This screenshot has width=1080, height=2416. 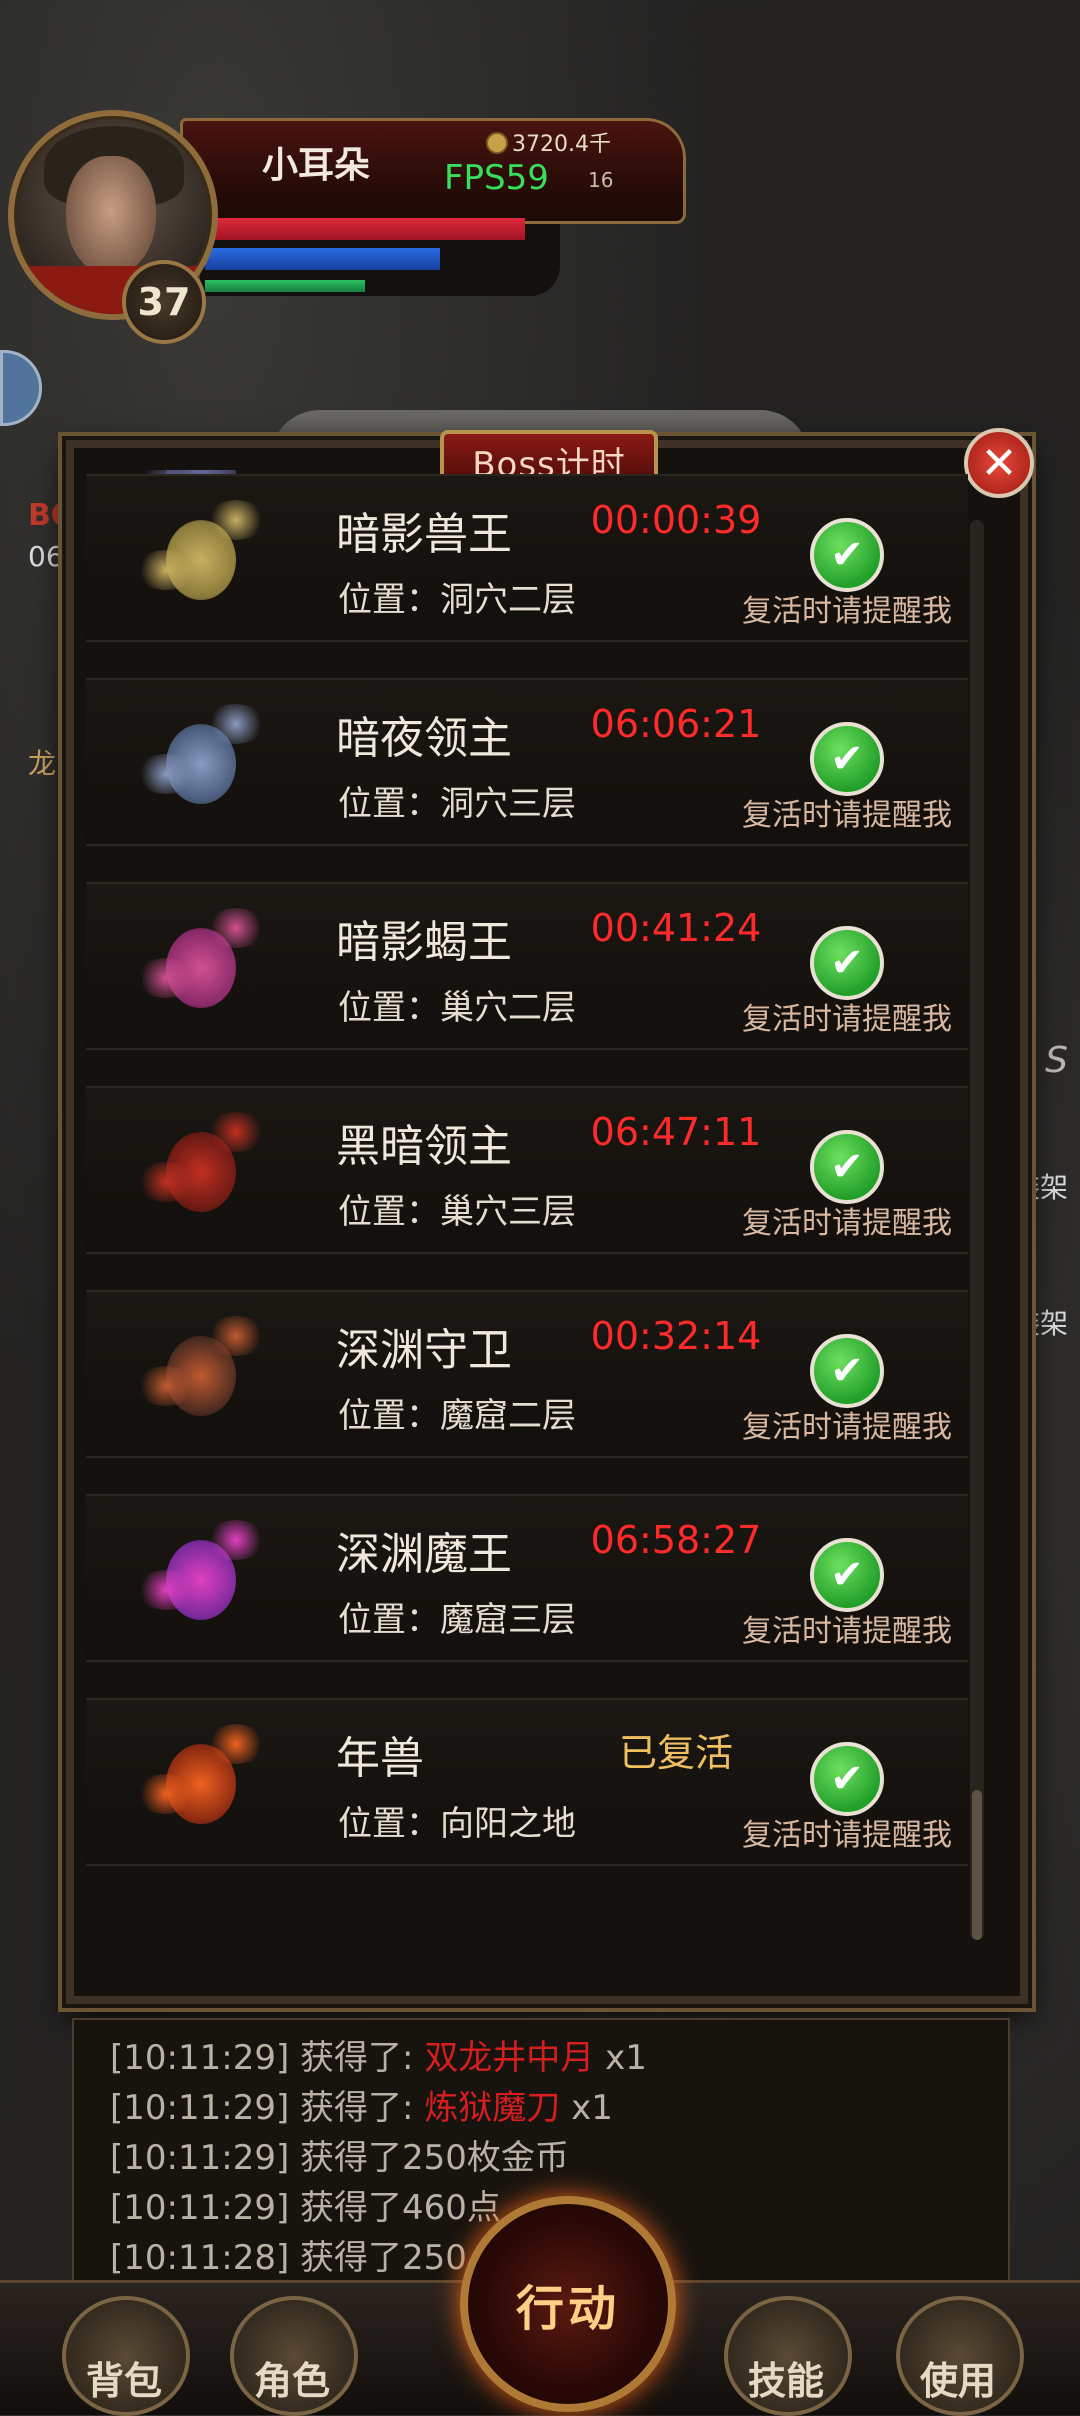 What do you see at coordinates (424, 738) in the screenshot?
I see `boss-name: 暗夜领主` at bounding box center [424, 738].